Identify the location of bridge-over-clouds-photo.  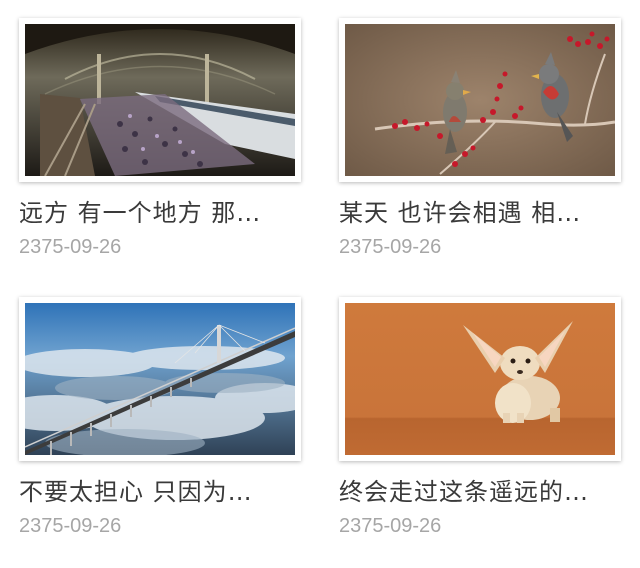
(160, 379).